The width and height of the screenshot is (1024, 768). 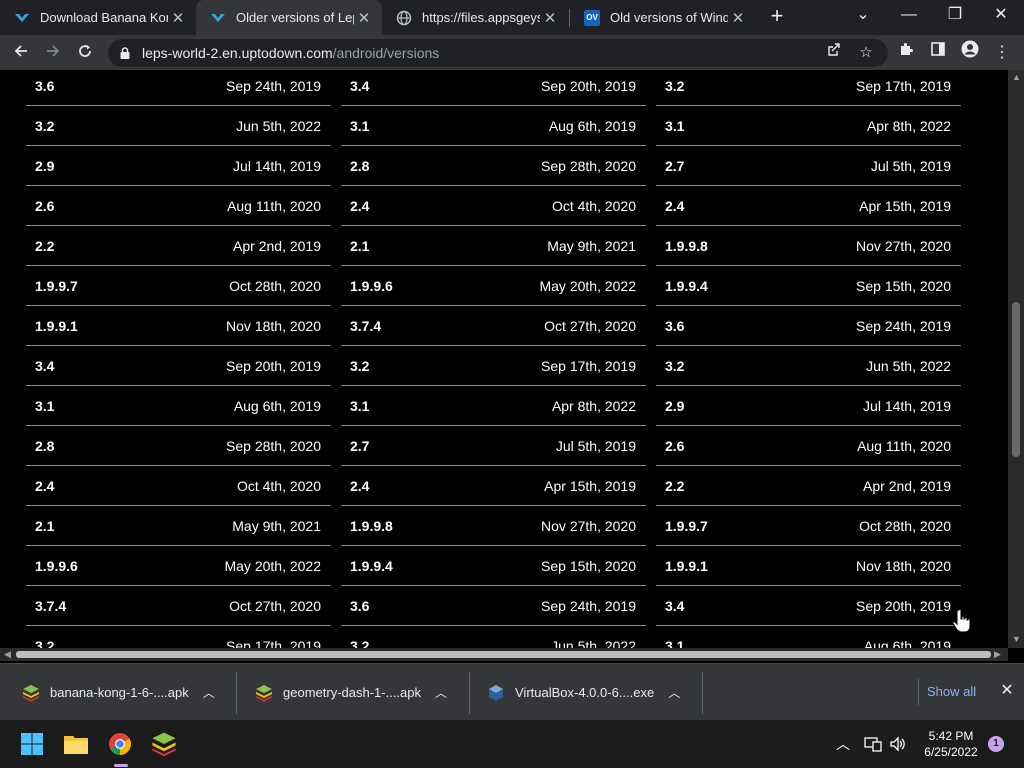 I want to click on tab-files-appsgeyser: https://files.appsgeyser ✕, so click(x=475, y=17).